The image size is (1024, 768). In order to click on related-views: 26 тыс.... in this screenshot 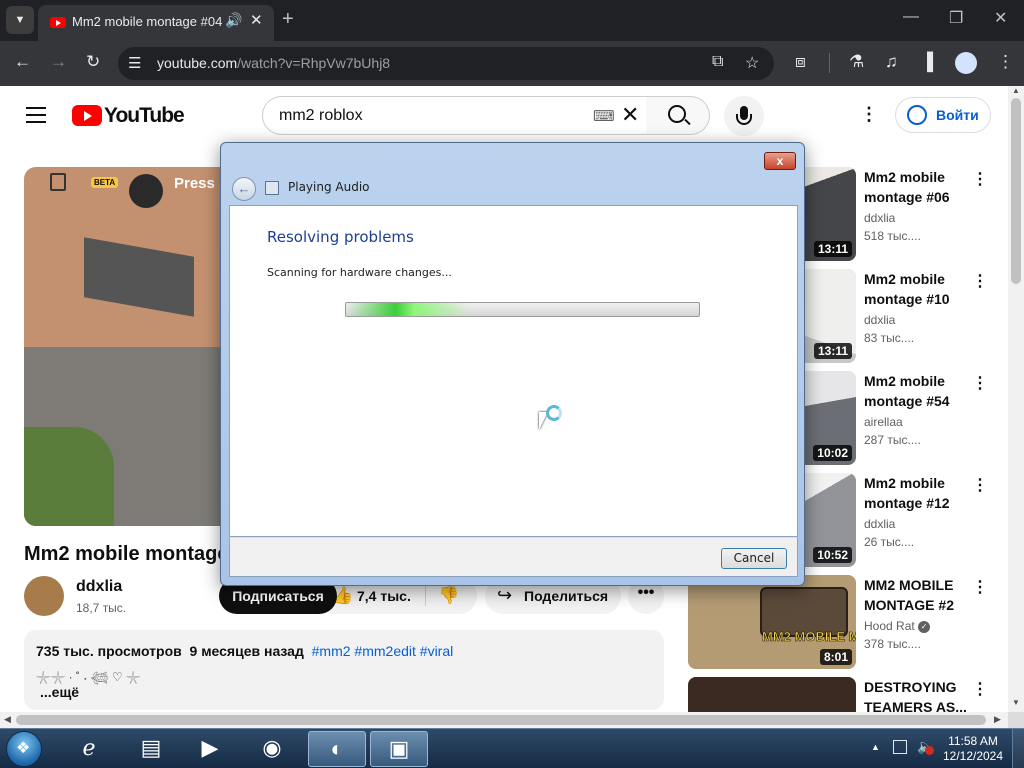, I will do `click(889, 542)`.